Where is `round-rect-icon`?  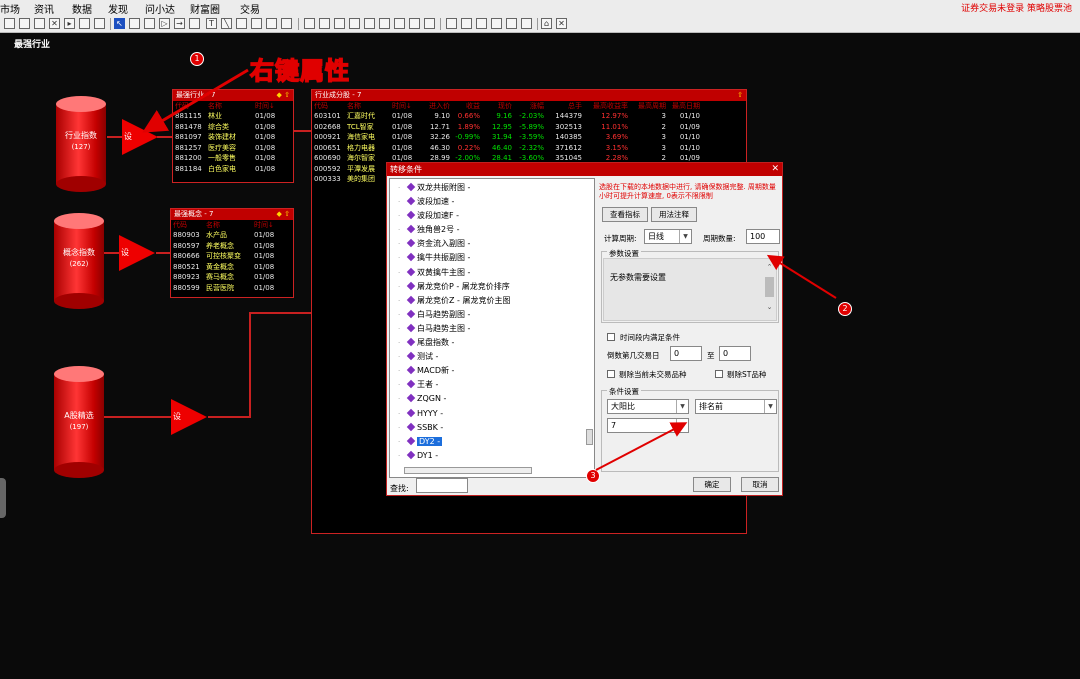
round-rect-icon is located at coordinates (256, 23).